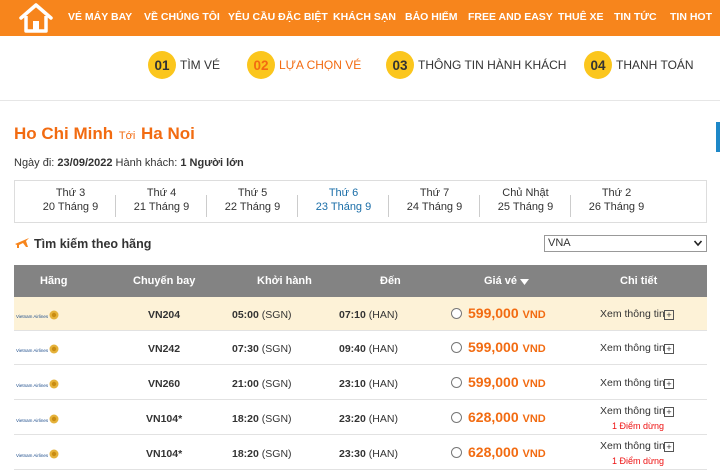  Describe the element at coordinates (434, 207) in the screenshot. I see `day-date: 24 Tháng 9` at that location.